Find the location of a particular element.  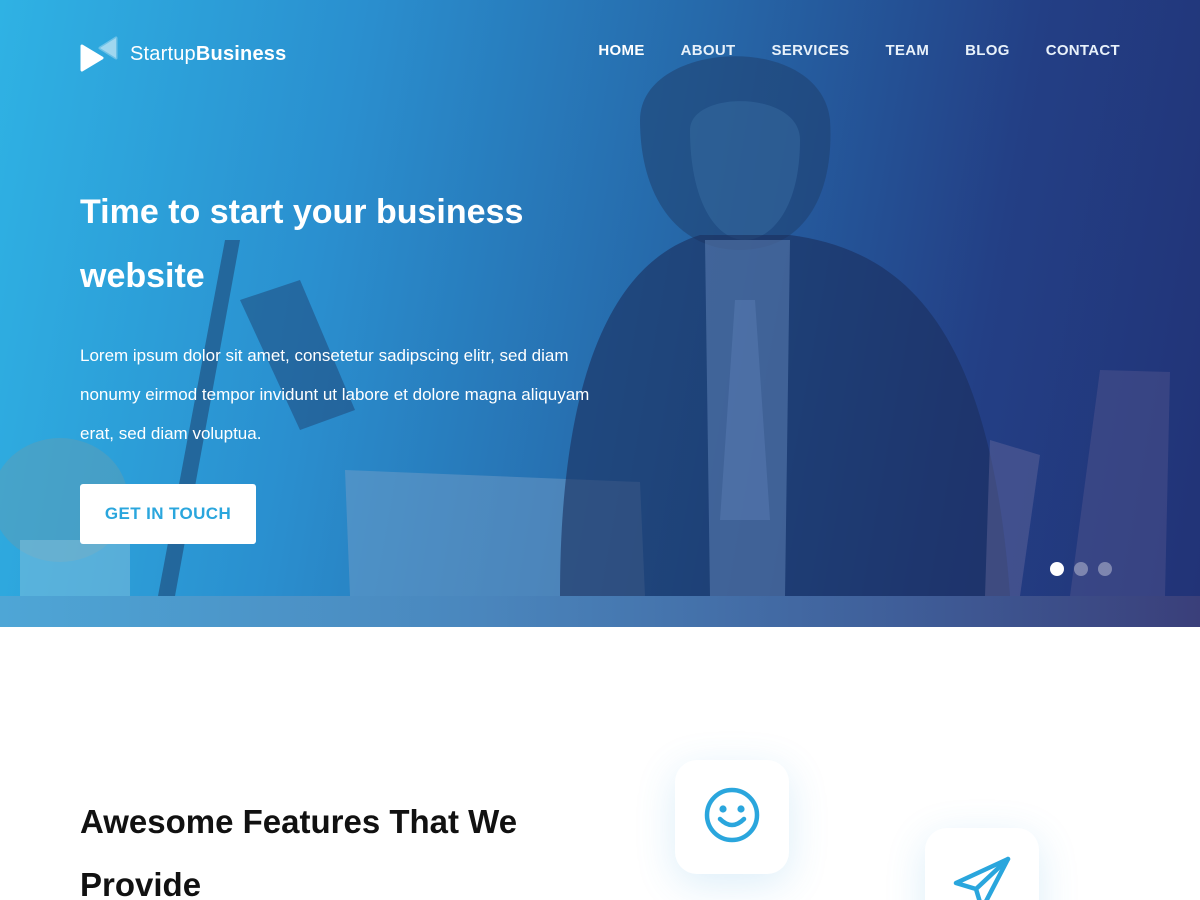

nav-item-about: ABOUT is located at coordinates (708, 52).